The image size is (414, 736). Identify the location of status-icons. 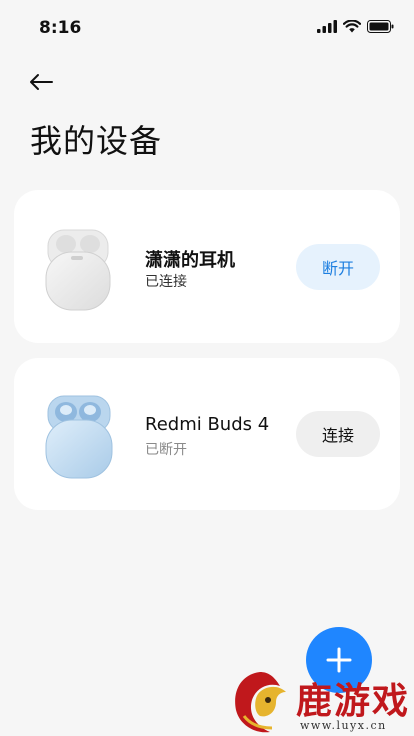
(355, 26).